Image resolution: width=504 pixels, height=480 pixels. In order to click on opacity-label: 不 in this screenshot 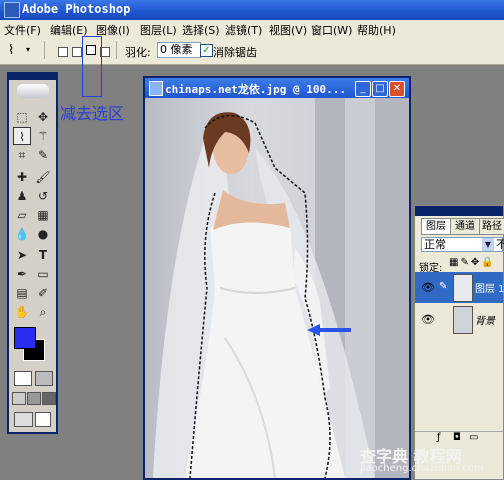, I will do `click(500, 244)`.